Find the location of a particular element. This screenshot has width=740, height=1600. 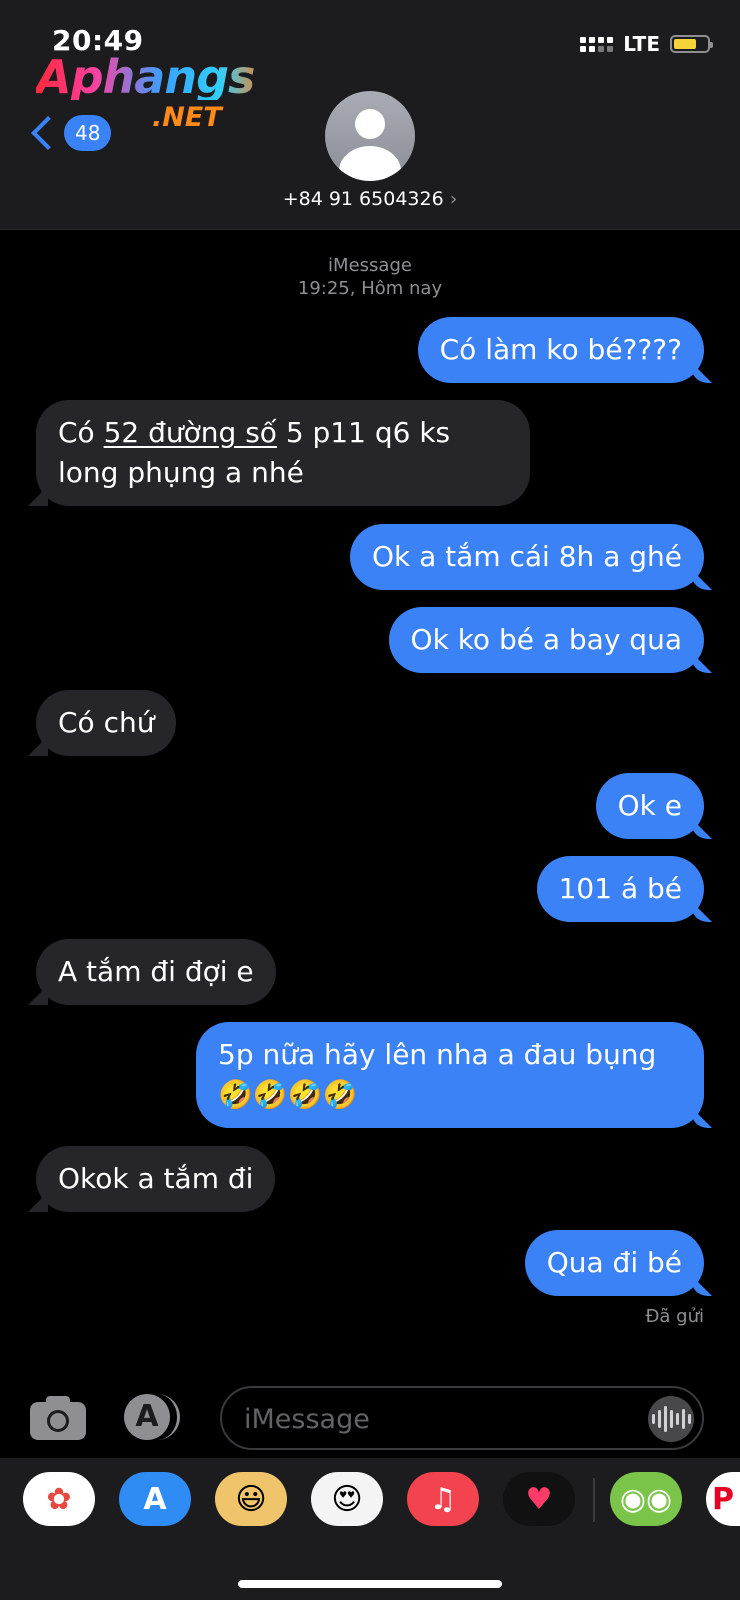

watermark-line2: .NET is located at coordinates (187, 117).